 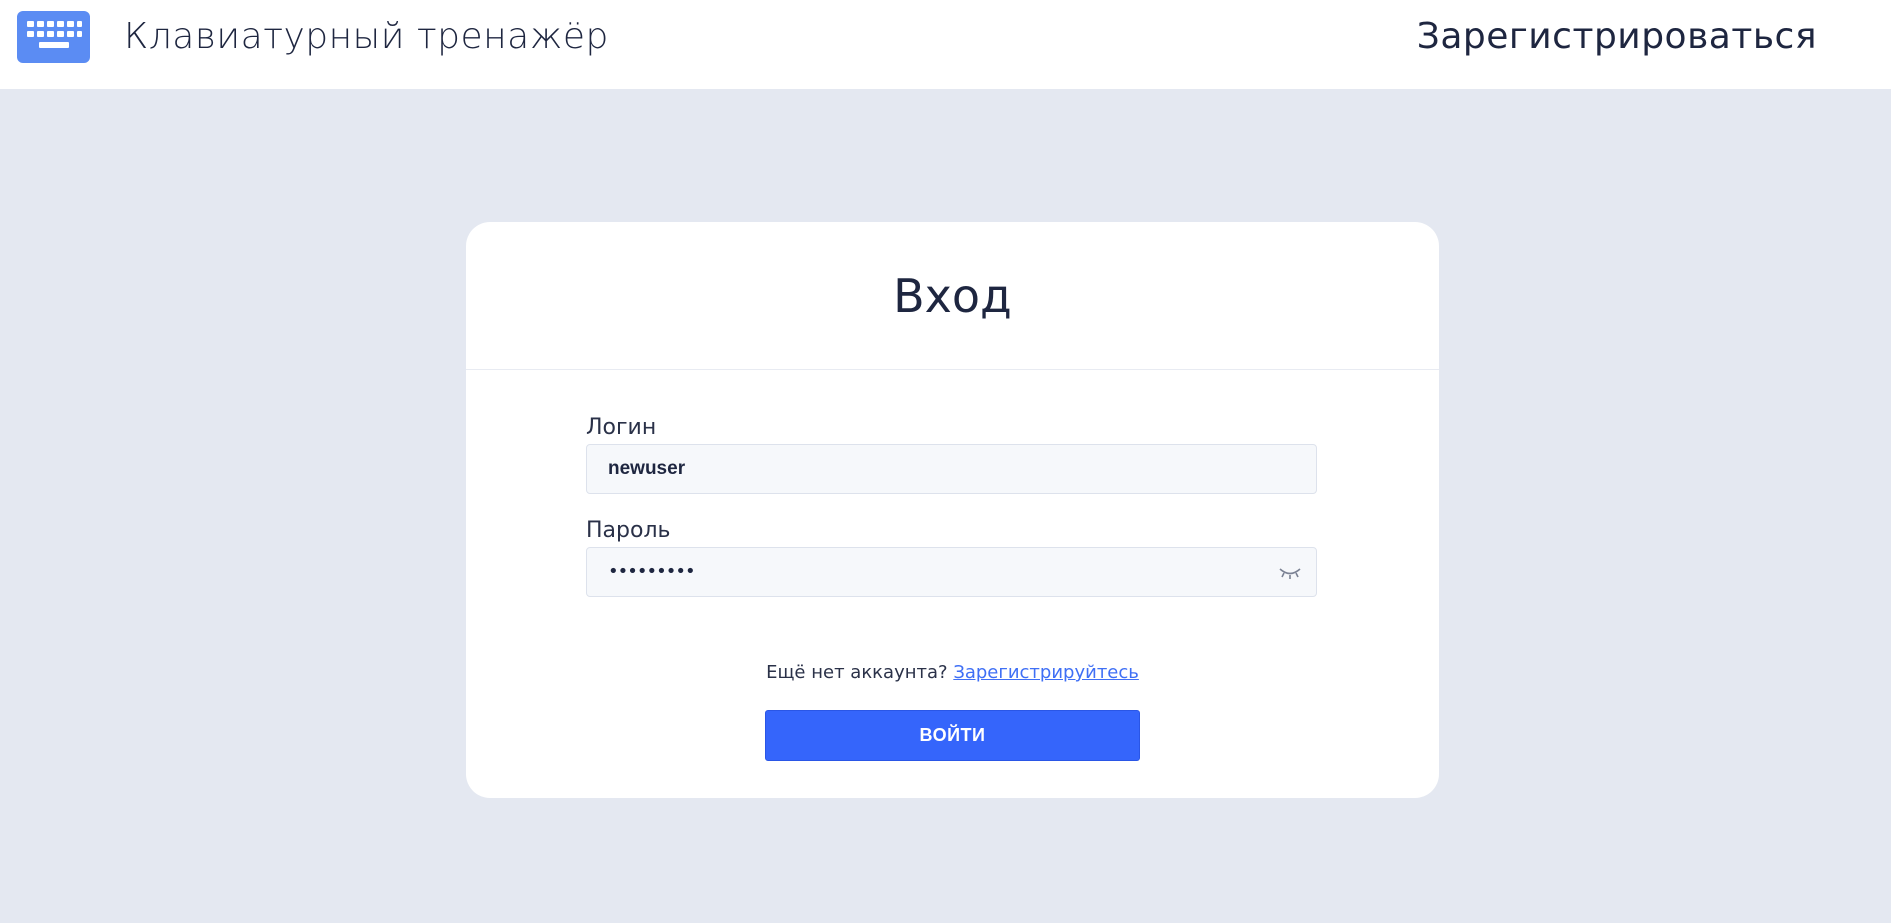 I want to click on login-field-container, so click(x=951, y=469).